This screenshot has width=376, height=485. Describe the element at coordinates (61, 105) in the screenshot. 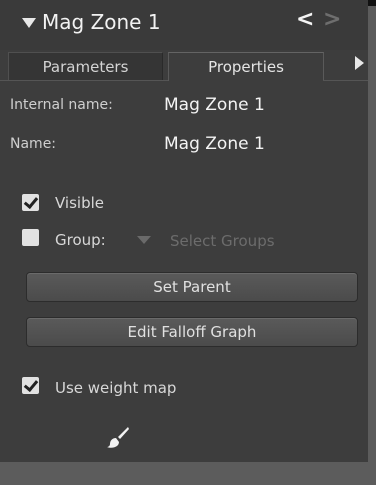

I see `internal-name-label: Internal name:` at that location.